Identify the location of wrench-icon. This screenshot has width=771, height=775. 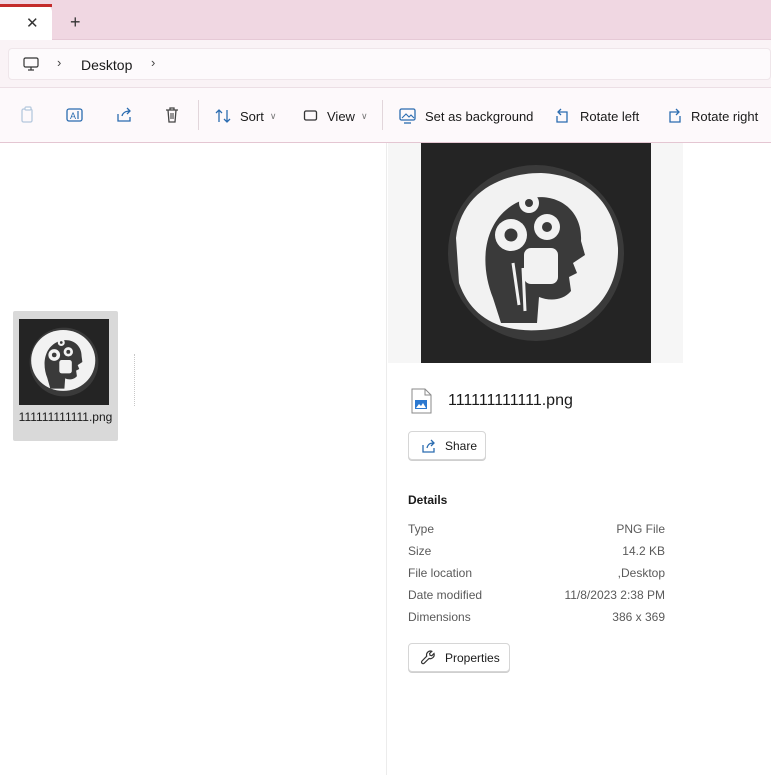
(427, 657).